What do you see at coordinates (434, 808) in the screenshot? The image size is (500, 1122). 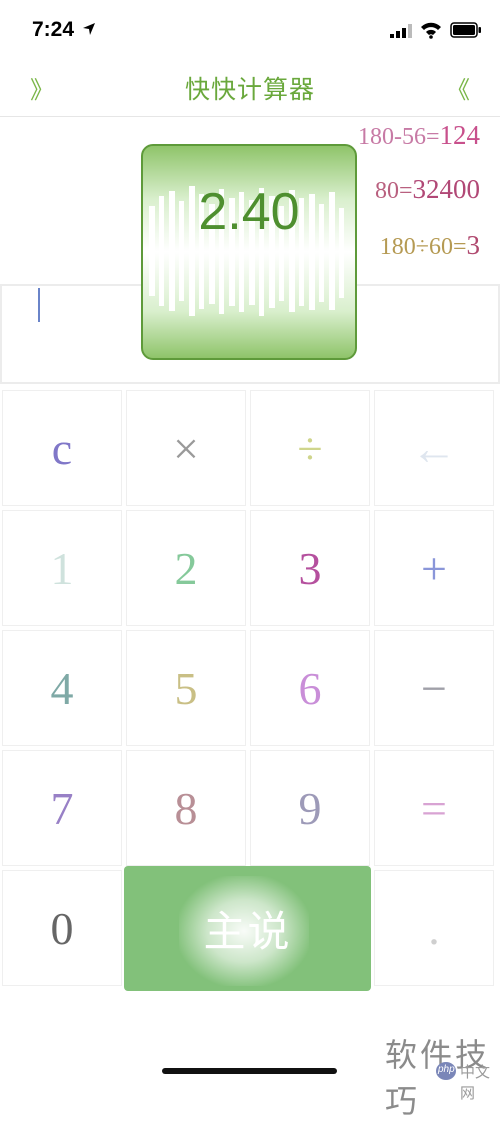 I see `equals-button: =` at bounding box center [434, 808].